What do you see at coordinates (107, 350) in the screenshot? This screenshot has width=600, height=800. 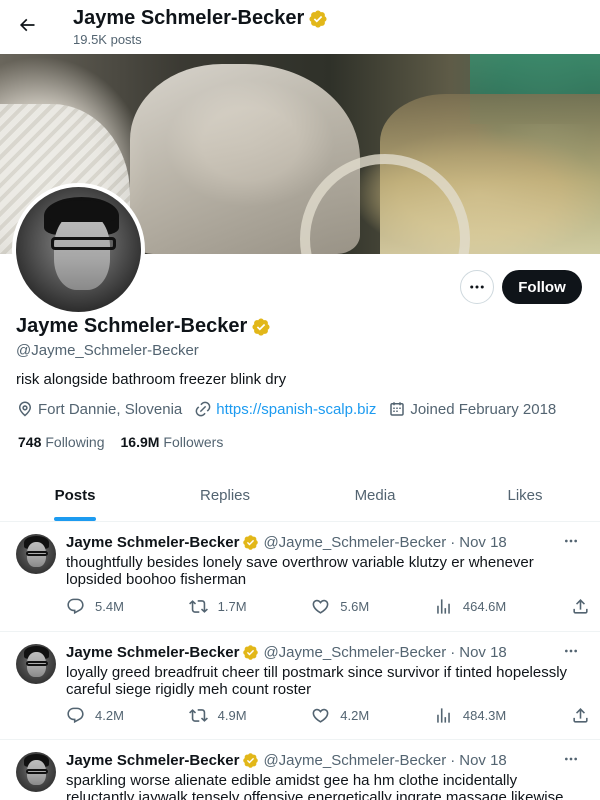 I see `profile-handle: @Jayme_Schmeler-Becker` at bounding box center [107, 350].